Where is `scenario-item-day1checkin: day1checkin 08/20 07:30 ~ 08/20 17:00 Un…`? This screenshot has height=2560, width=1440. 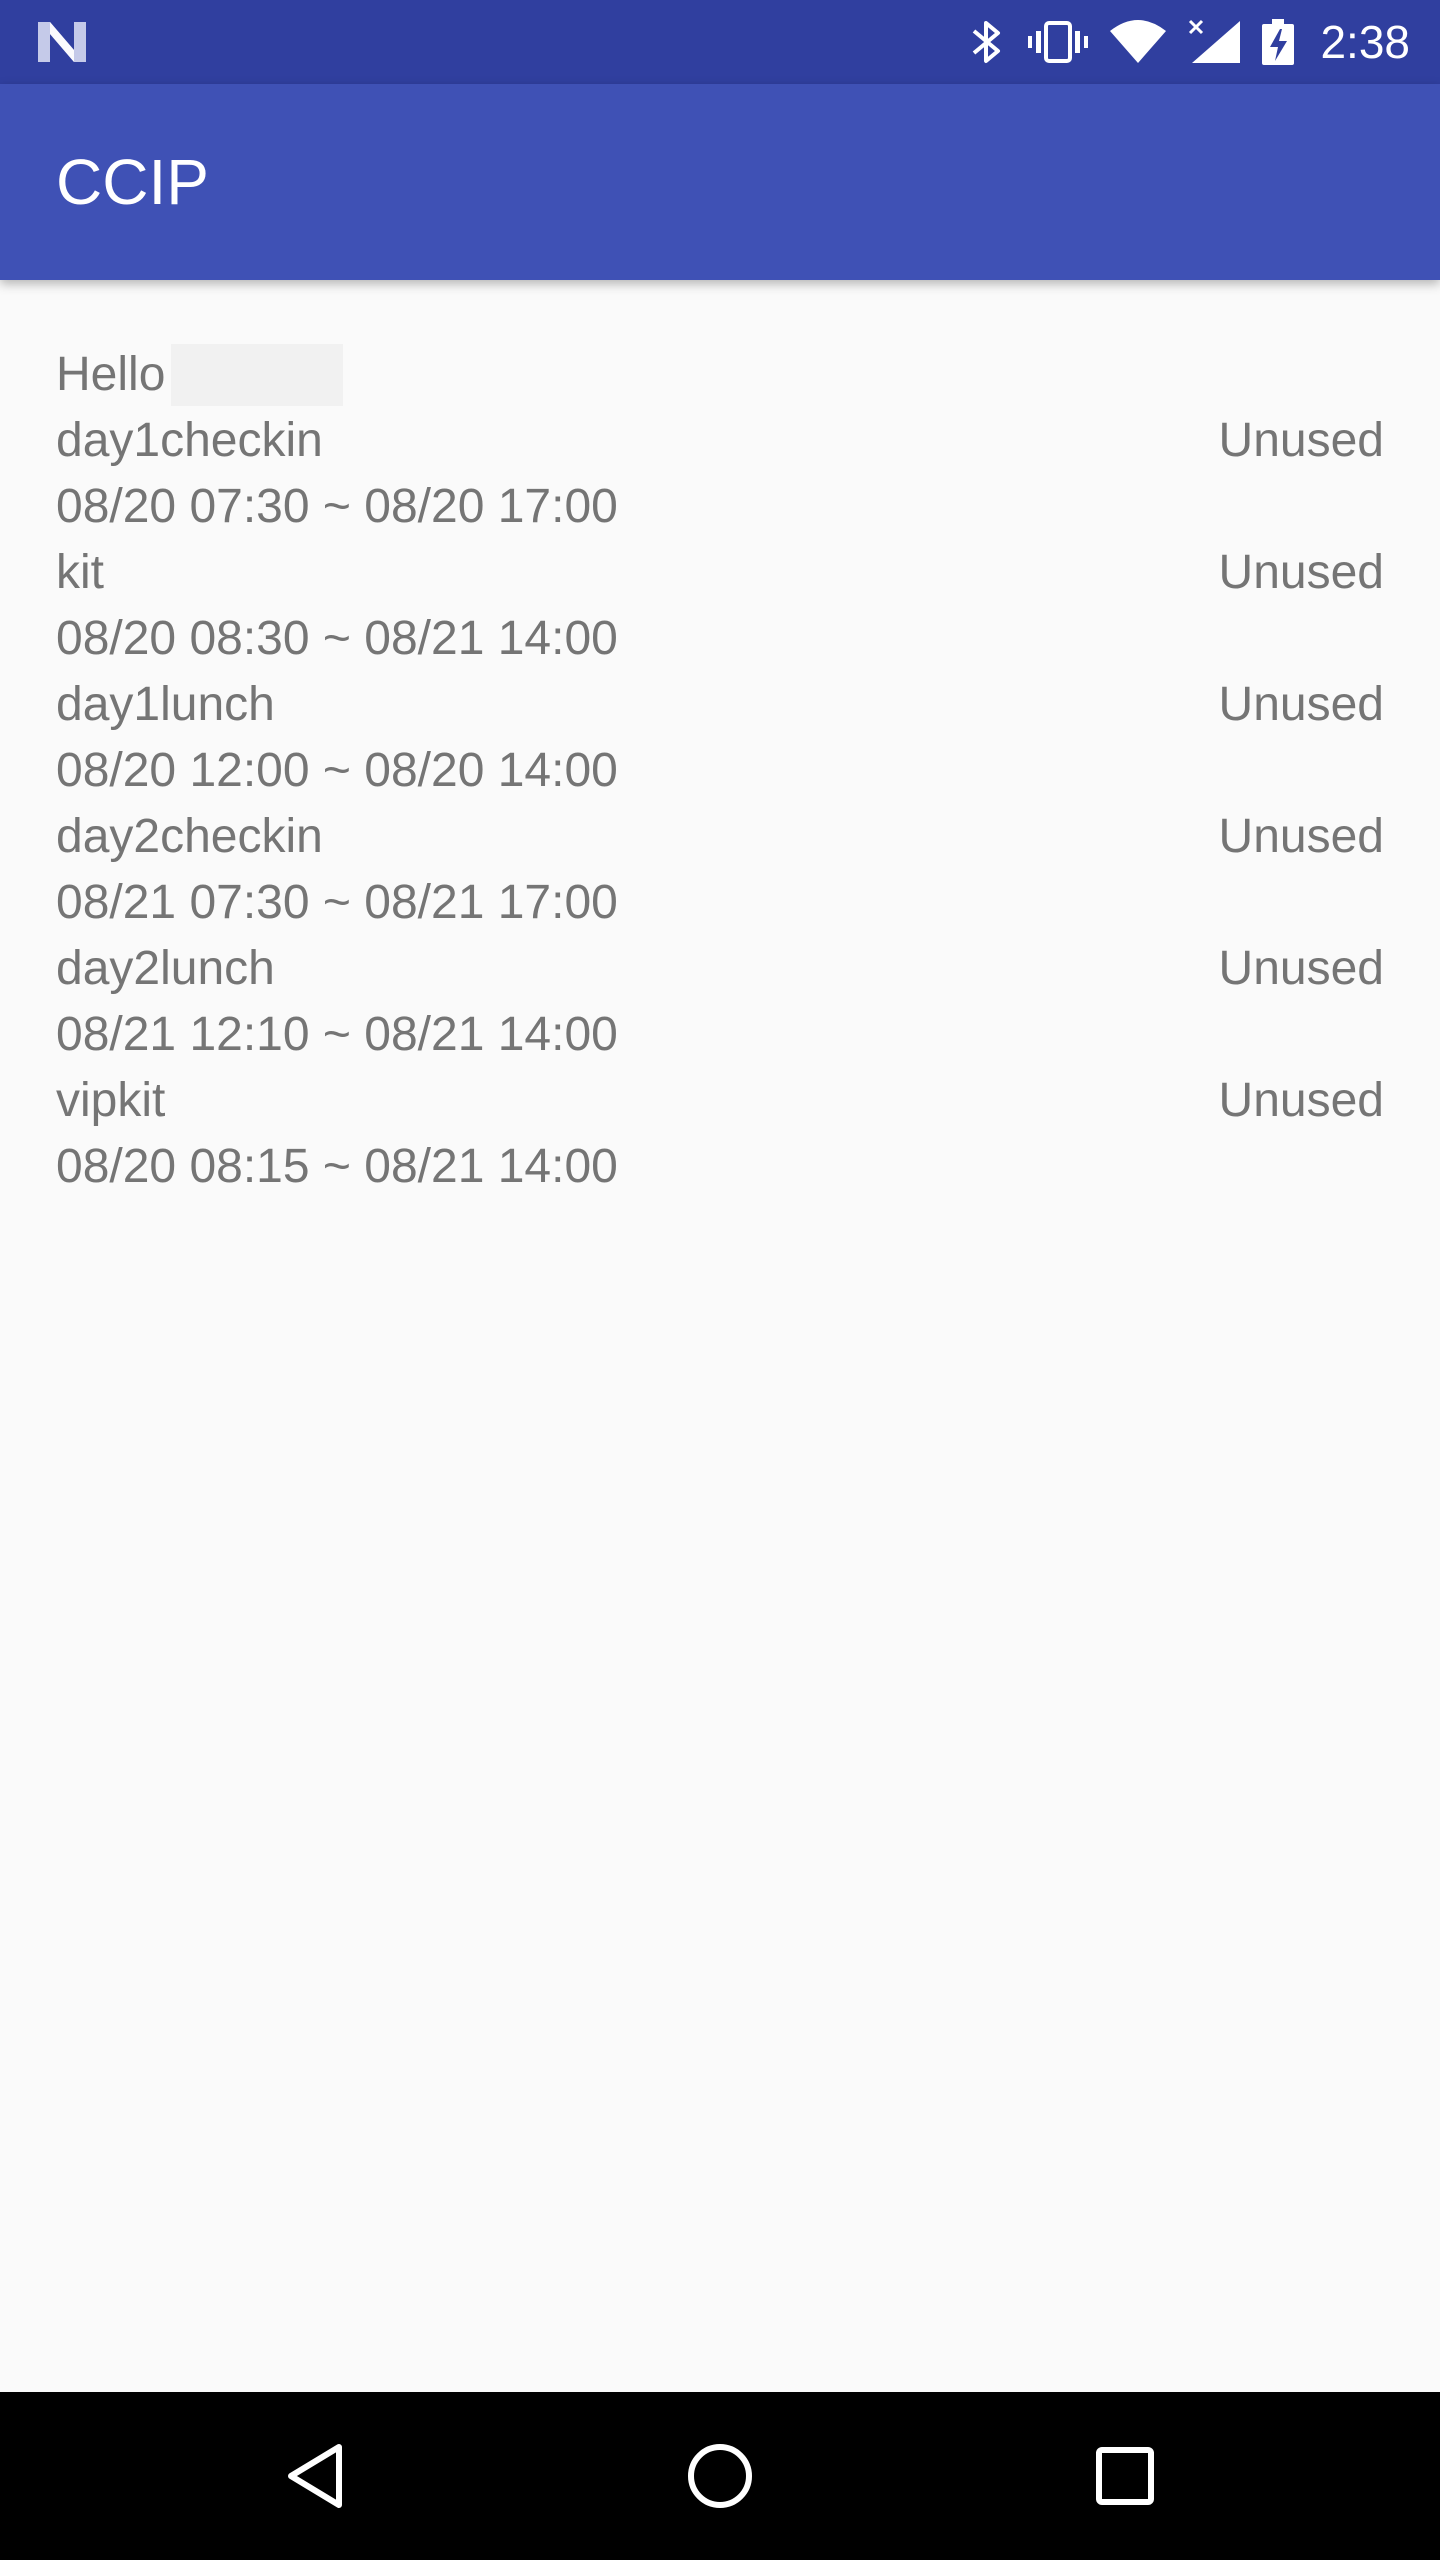 scenario-item-day1checkin: day1checkin 08/20 07:30 ~ 08/20 17:00 Un… is located at coordinates (720, 474).